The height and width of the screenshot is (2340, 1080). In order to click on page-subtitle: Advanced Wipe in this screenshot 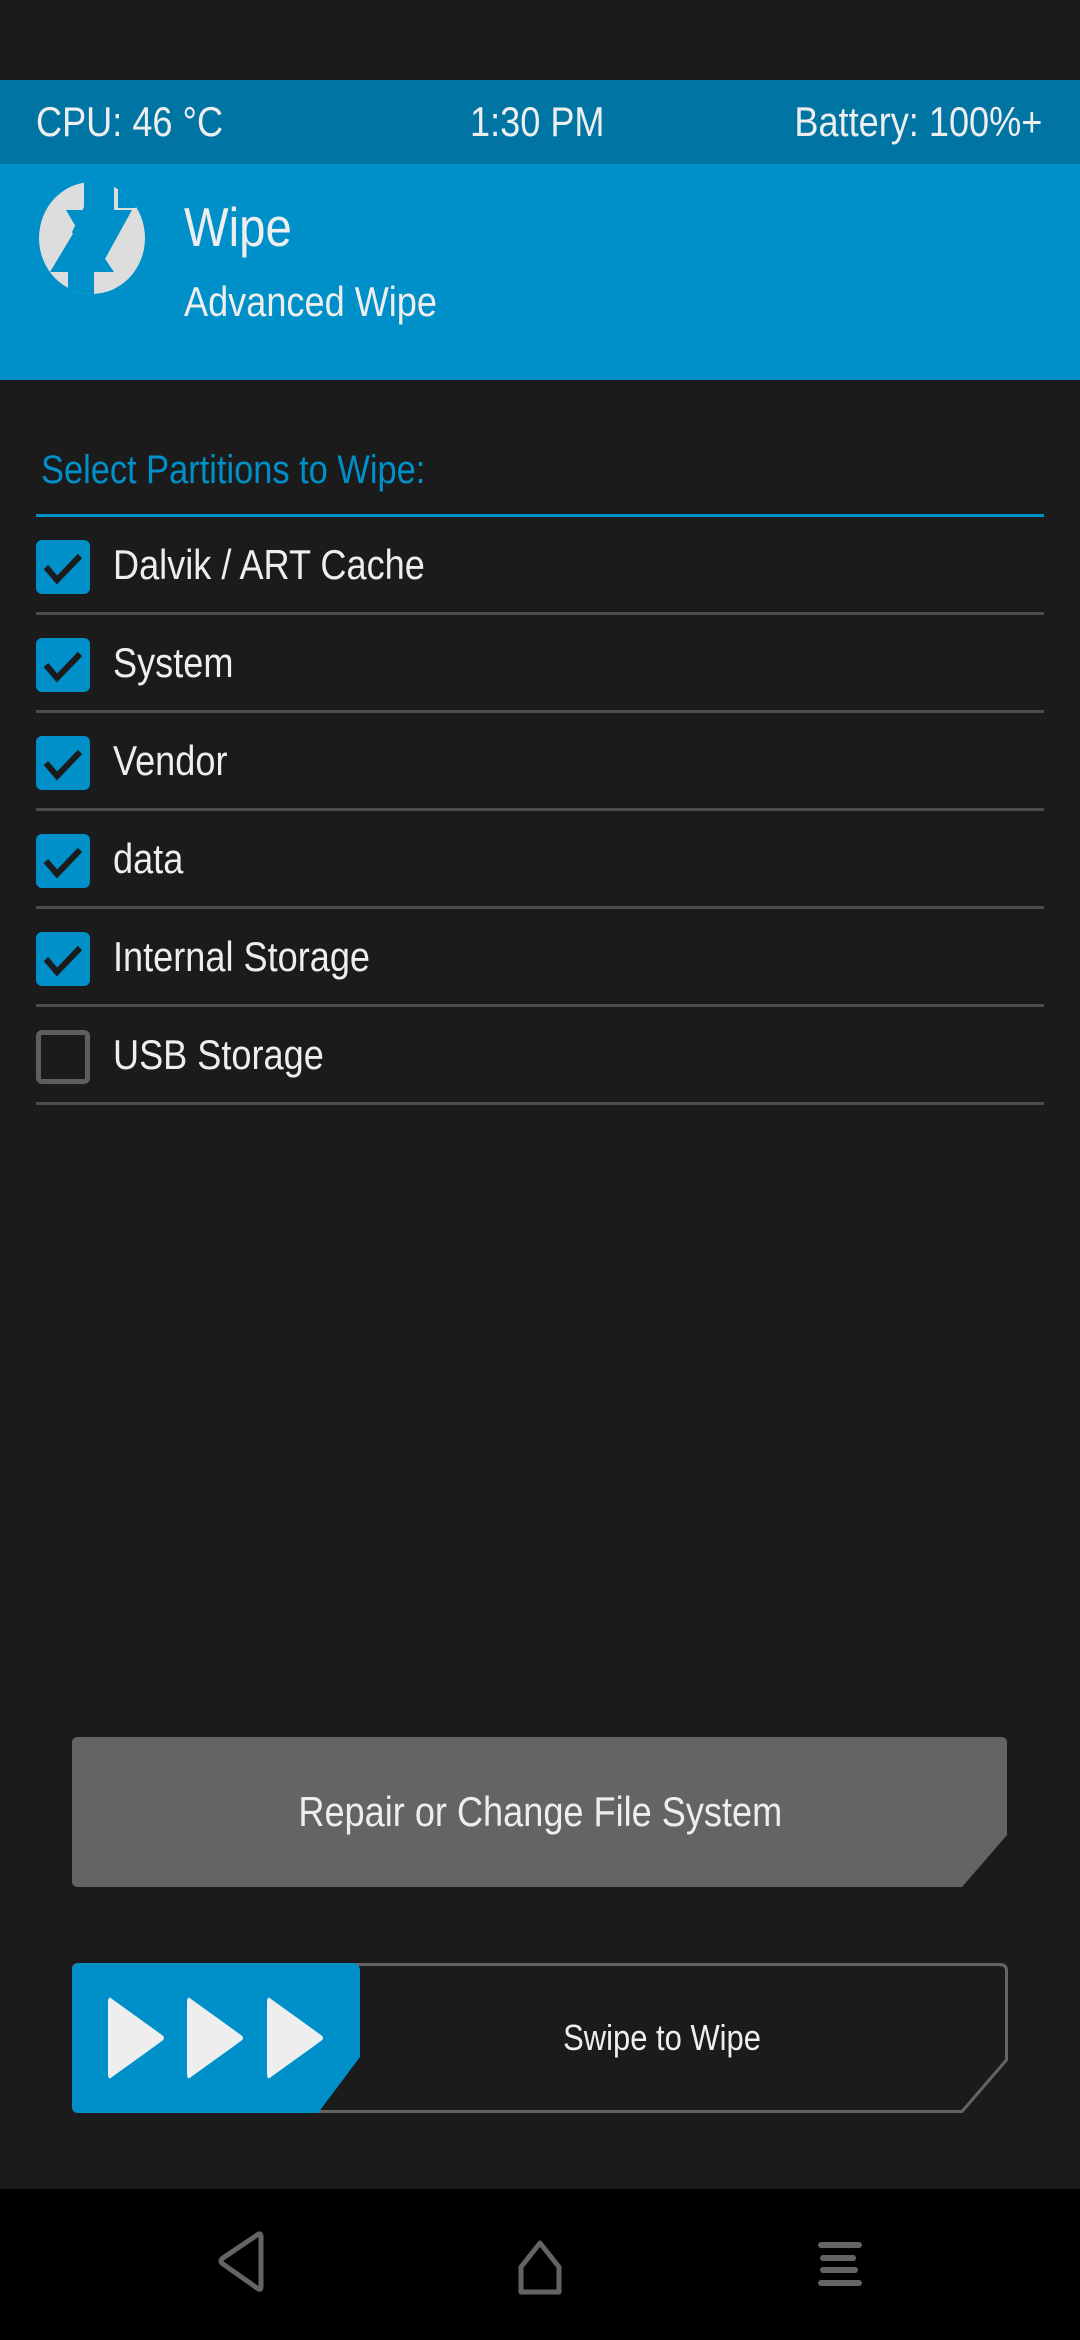, I will do `click(331, 302)`.